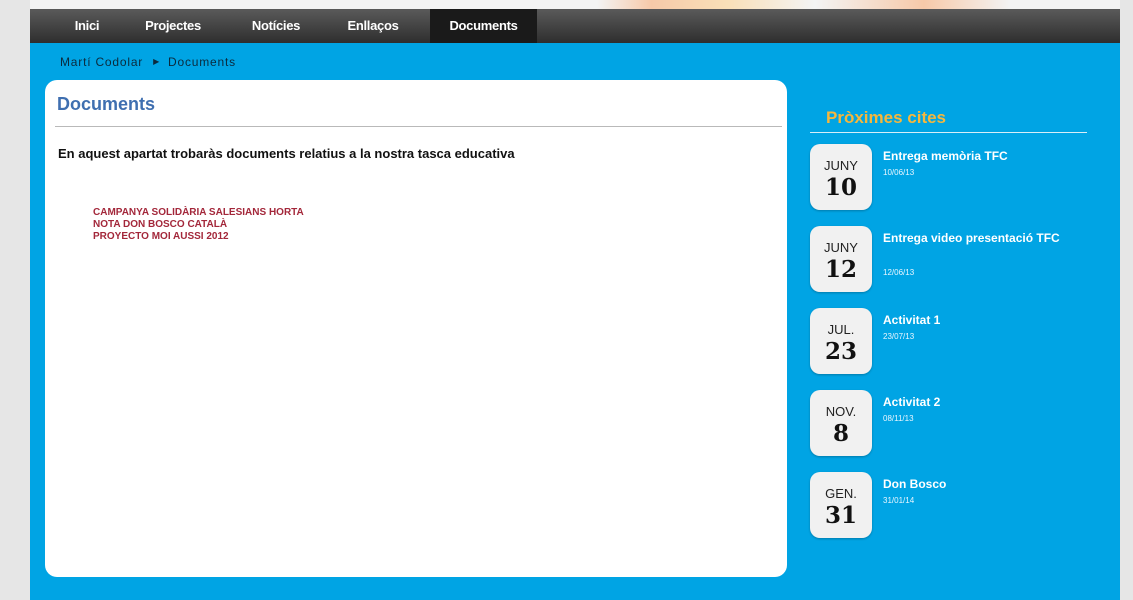  I want to click on event-title-link: Entrega video presentació TFC, so click(983, 238).